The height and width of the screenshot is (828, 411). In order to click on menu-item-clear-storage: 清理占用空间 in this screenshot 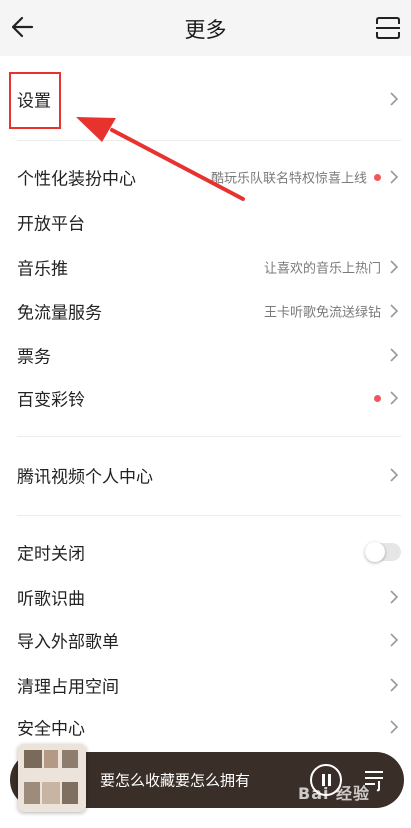, I will do `click(205, 685)`.